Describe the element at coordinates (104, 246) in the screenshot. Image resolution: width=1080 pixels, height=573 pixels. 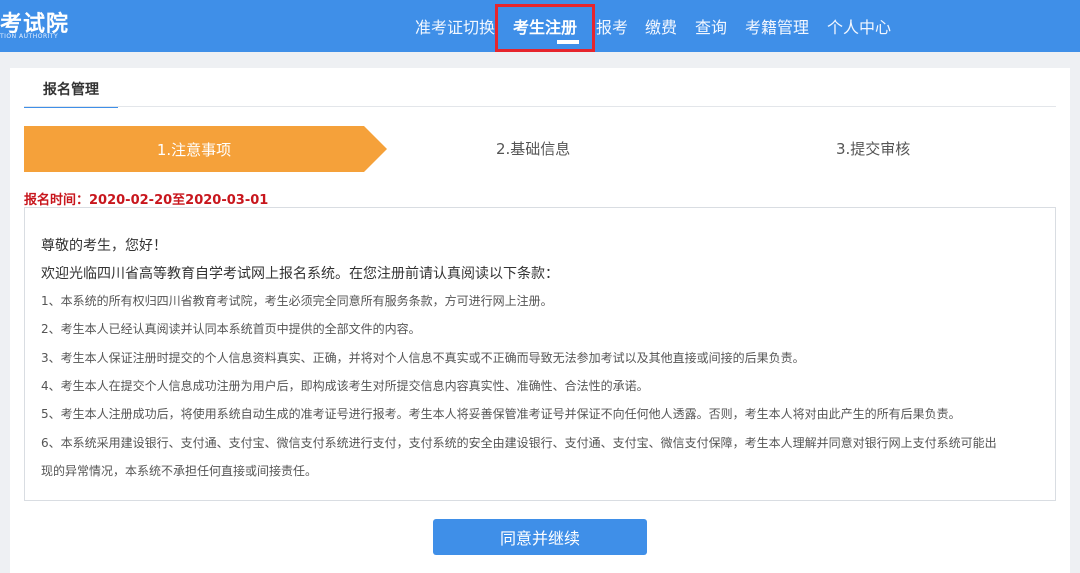
I see `greeting: 尊敬的考生，您好！` at that location.